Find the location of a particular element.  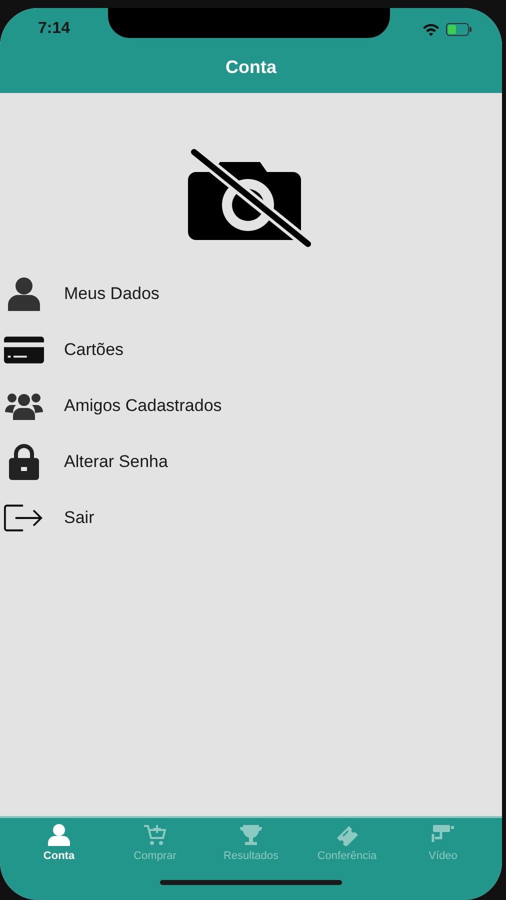

status-time: 7:14 is located at coordinates (54, 29).